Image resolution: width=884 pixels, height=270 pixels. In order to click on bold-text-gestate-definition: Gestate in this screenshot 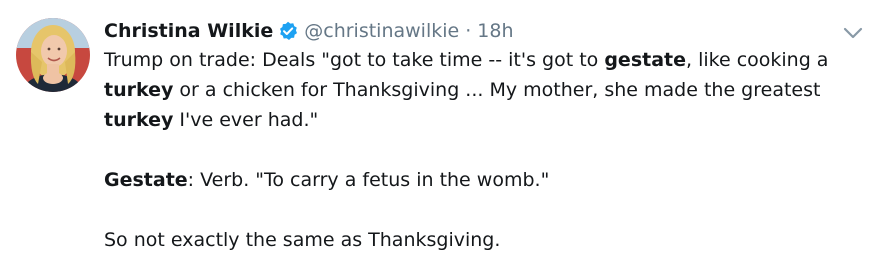, I will do `click(146, 180)`.